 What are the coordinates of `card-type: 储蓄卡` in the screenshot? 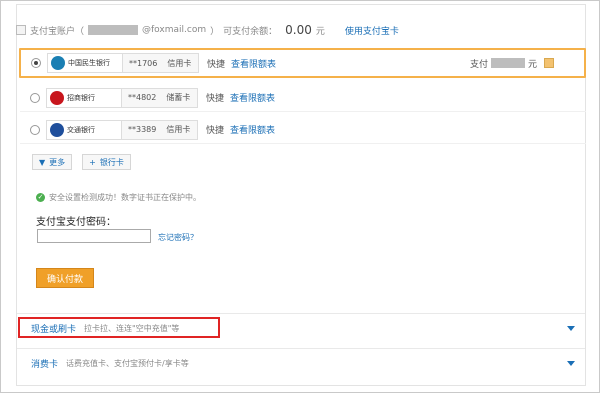 It's located at (178, 97).